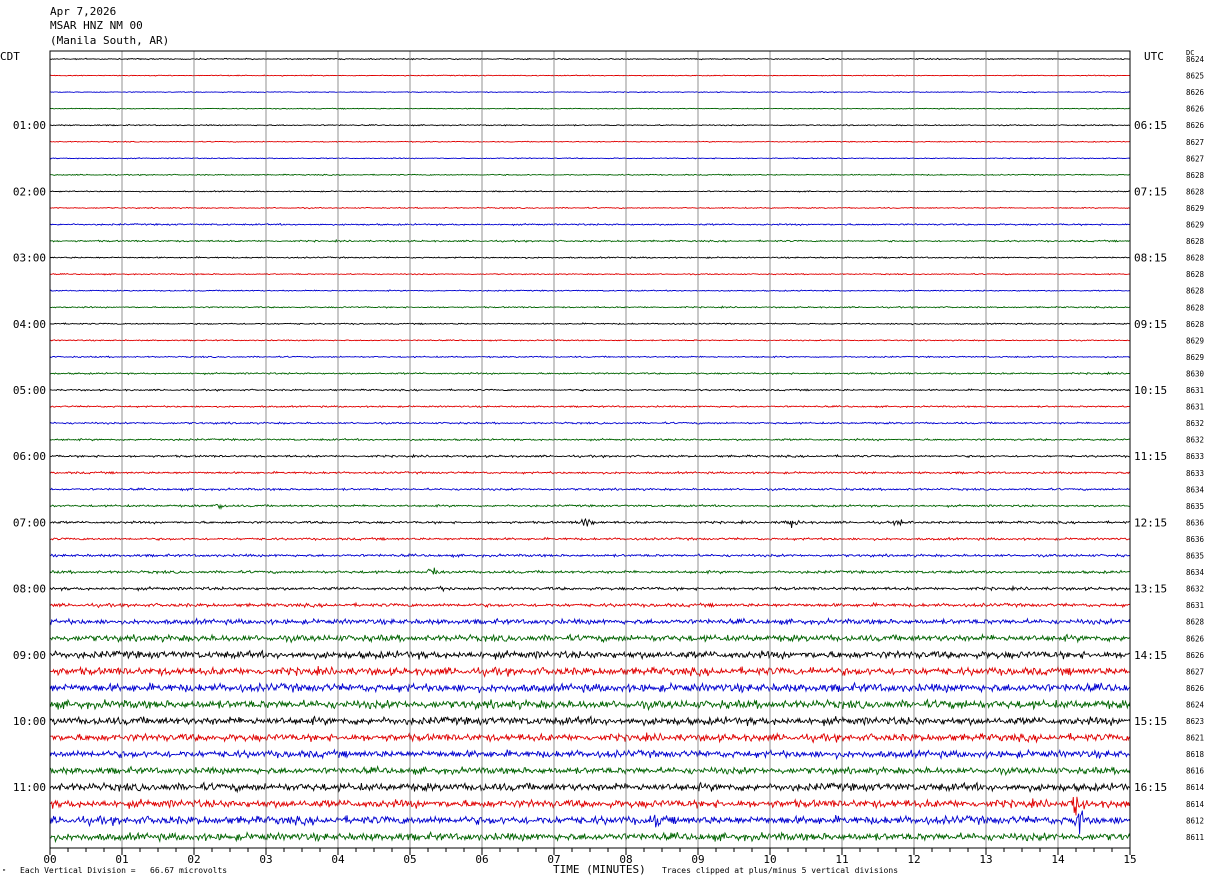 The width and height of the screenshot is (1210, 886). Describe the element at coordinates (841, 859) in the screenshot. I see `x-tick-label: 11` at that location.